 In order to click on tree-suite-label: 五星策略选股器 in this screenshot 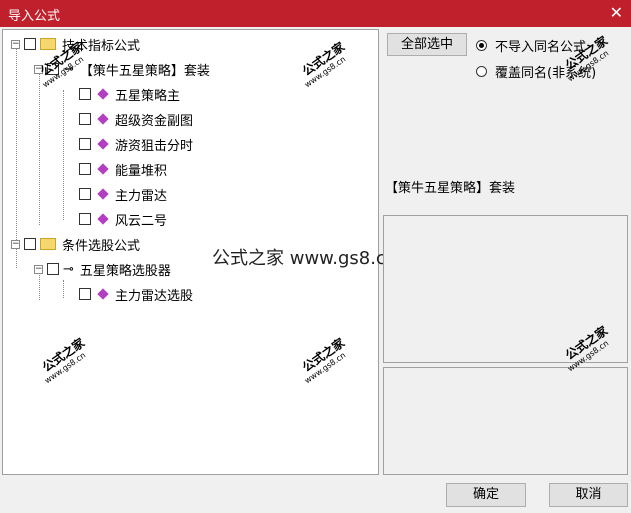, I will do `click(125, 271)`.